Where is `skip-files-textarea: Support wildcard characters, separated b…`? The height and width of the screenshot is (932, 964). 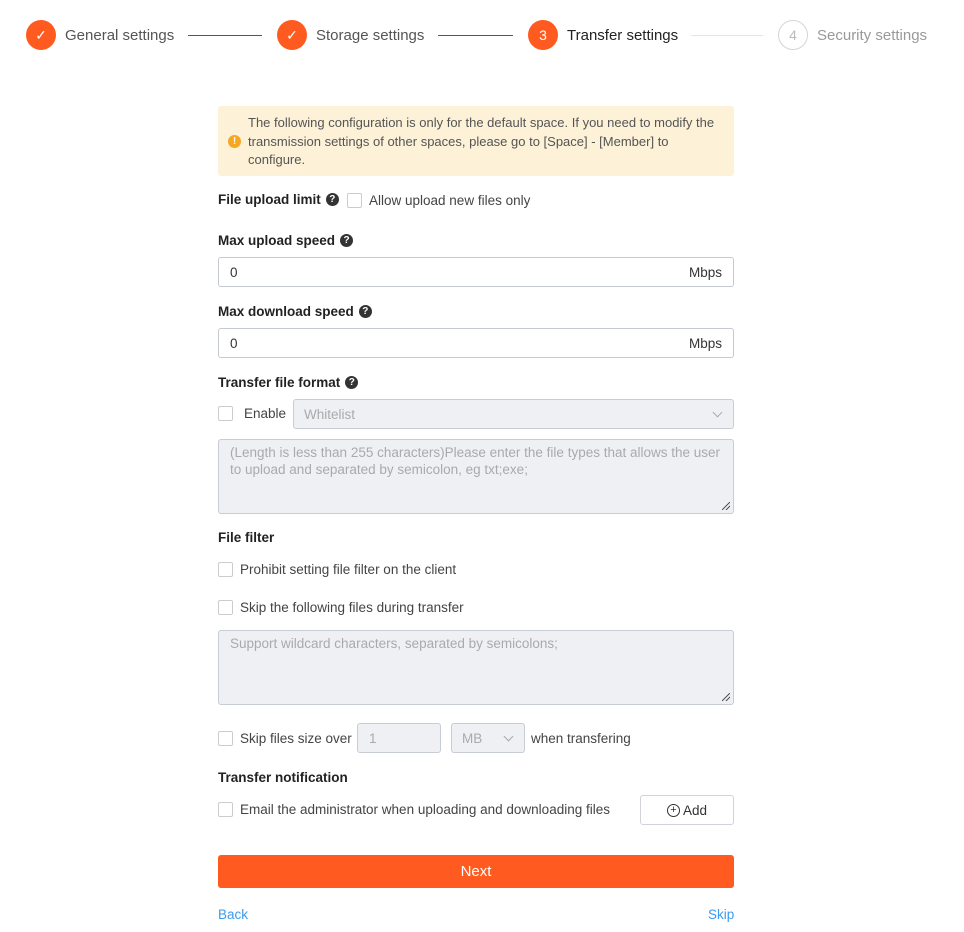 skip-files-textarea: Support wildcard characters, separated b… is located at coordinates (476, 667).